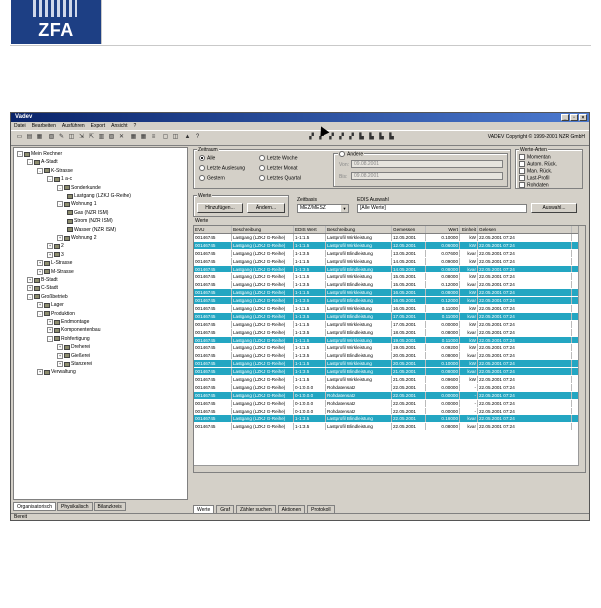 This screenshot has width=601, height=608. What do you see at coordinates (54, 263) in the screenshot?
I see `tree-node: + L-Strasse` at bounding box center [54, 263].